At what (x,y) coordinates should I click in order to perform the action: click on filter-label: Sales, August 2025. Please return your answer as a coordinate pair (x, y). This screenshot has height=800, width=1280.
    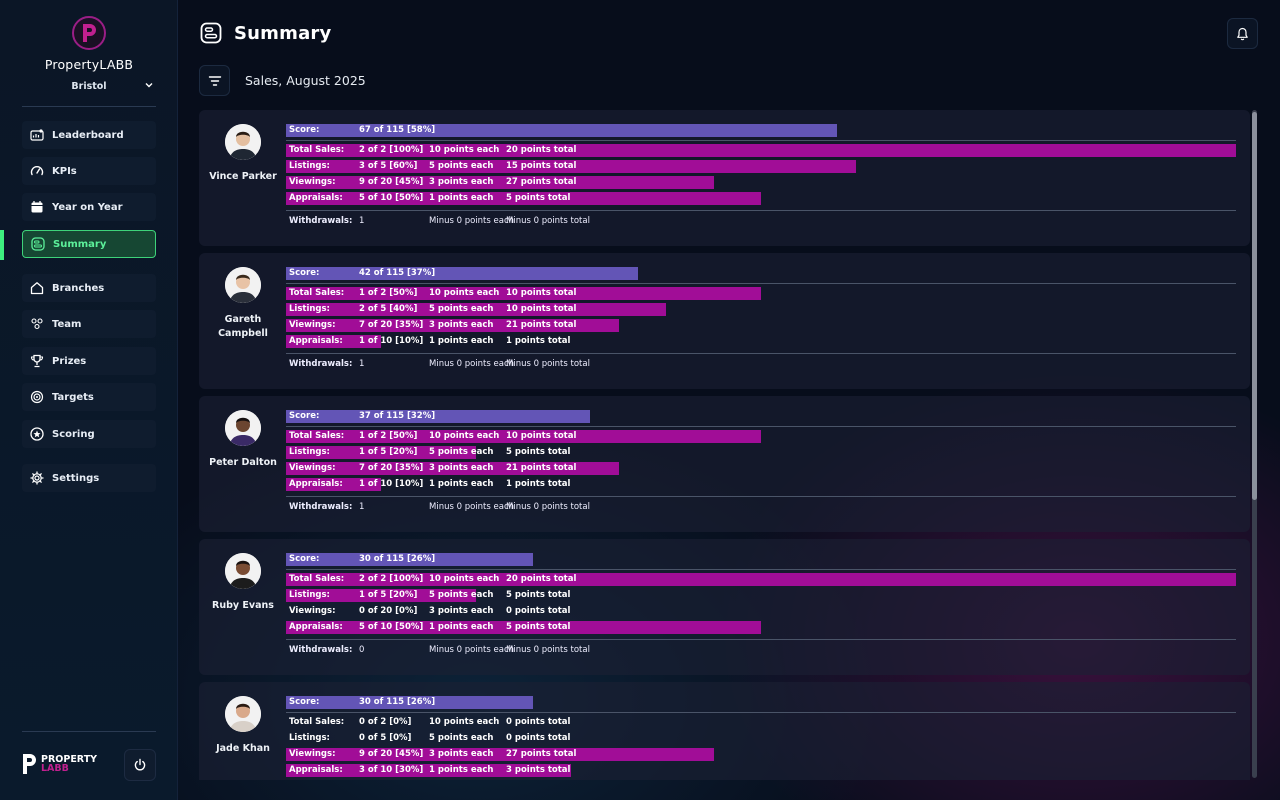
    Looking at the image, I should click on (305, 80).